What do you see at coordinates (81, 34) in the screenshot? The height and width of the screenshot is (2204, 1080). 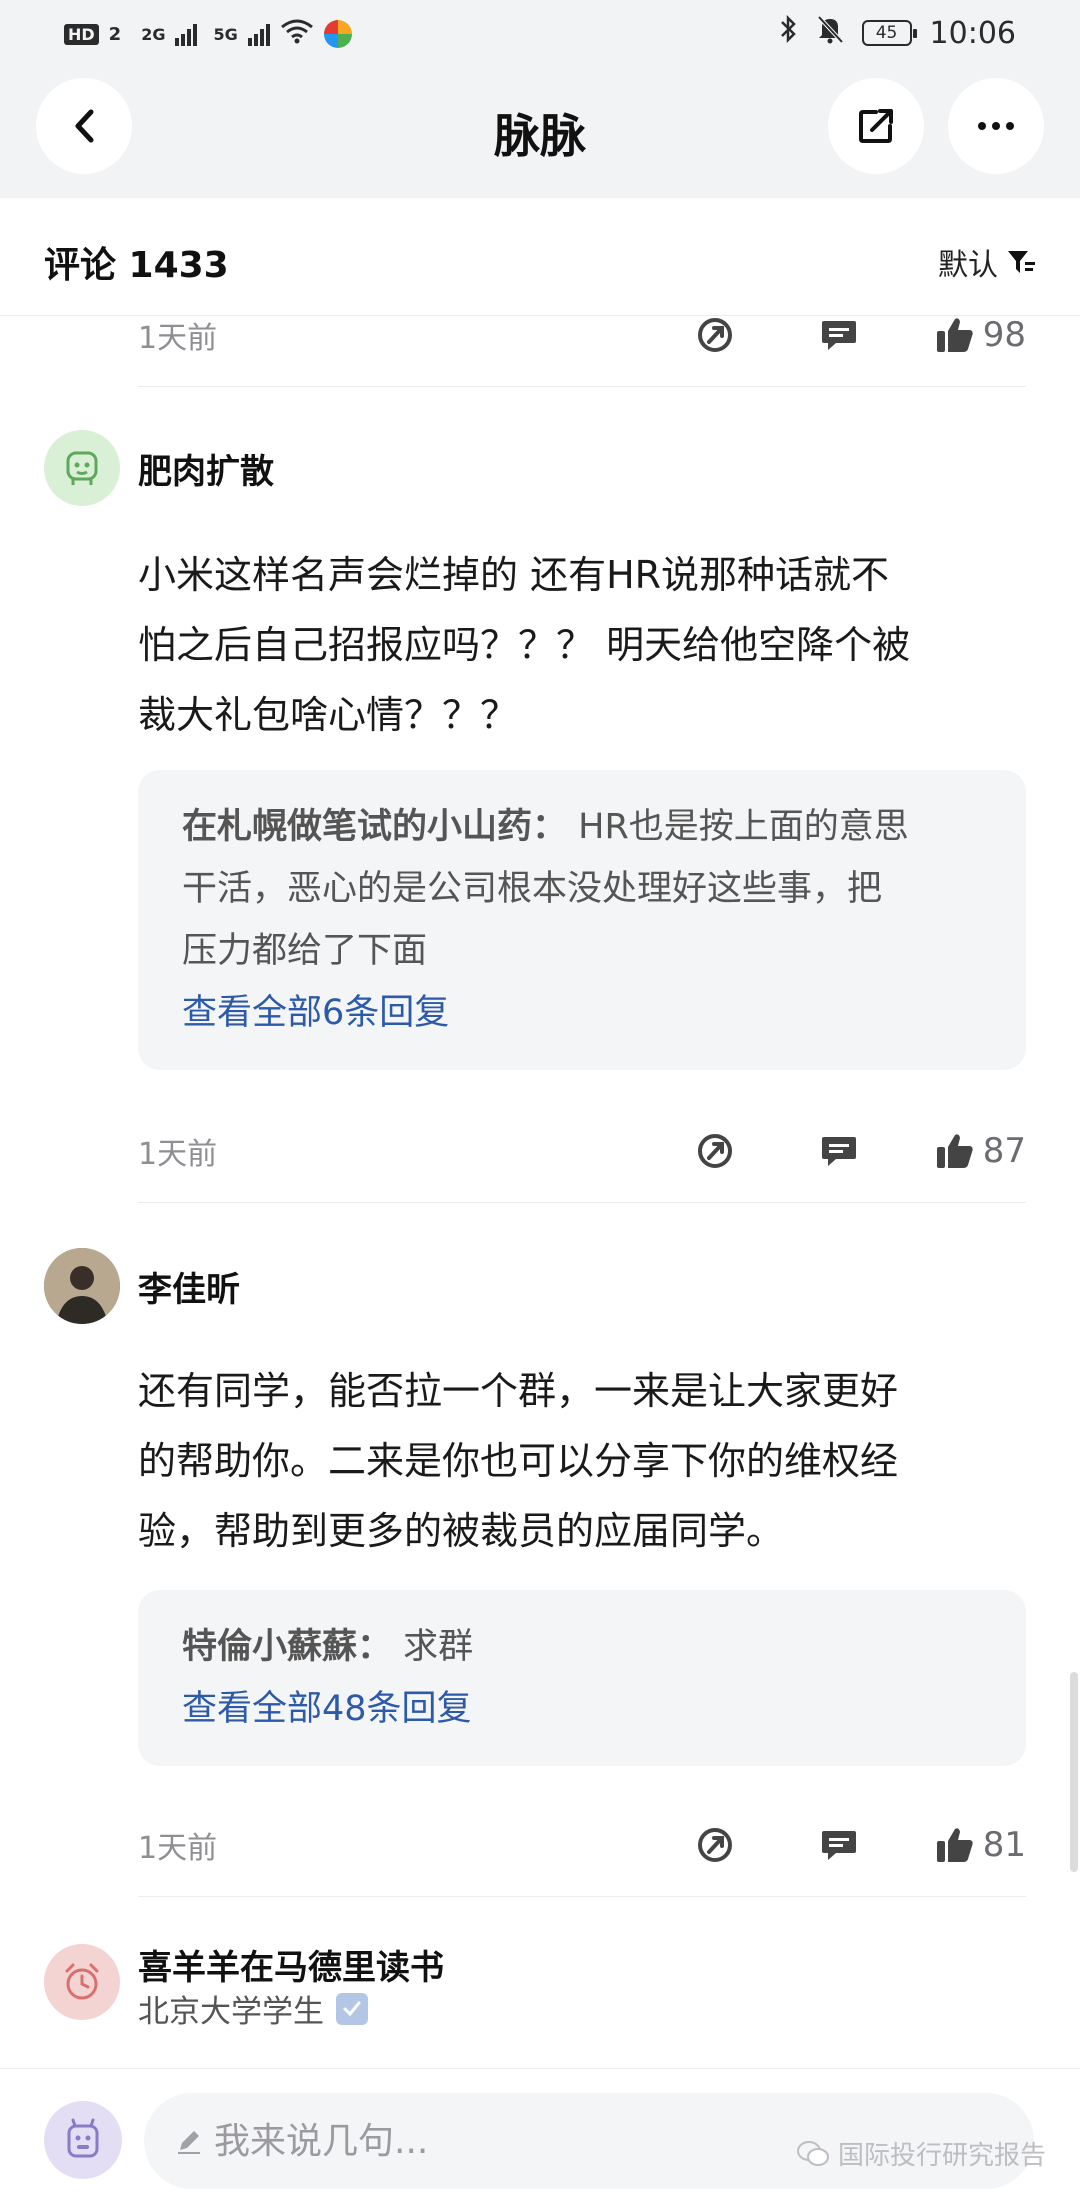 I see `hd-badge: HD` at bounding box center [81, 34].